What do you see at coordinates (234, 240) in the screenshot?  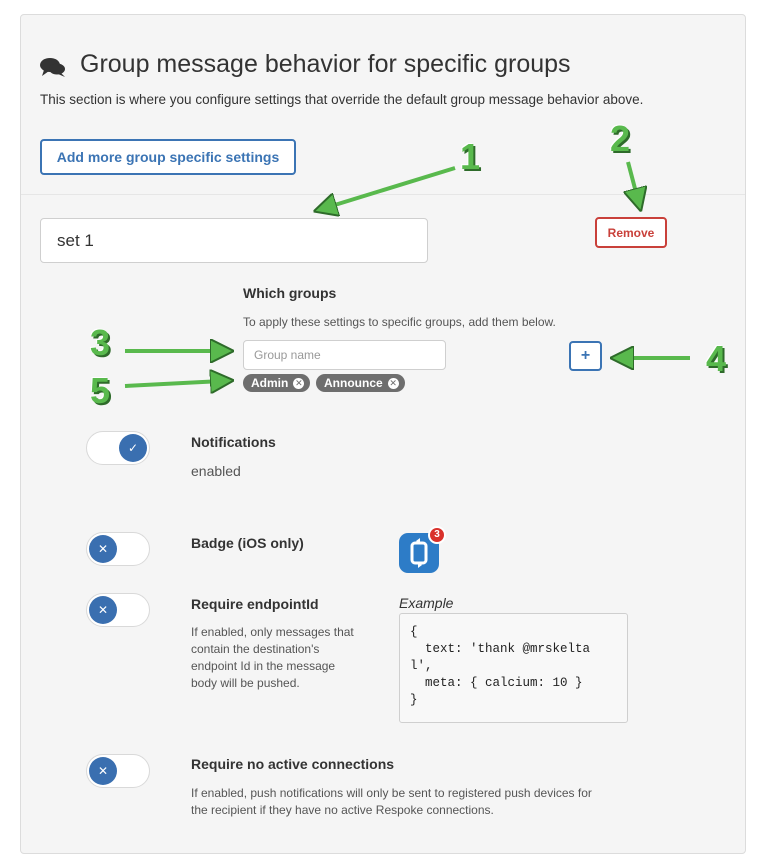 I see `set-name-input` at bounding box center [234, 240].